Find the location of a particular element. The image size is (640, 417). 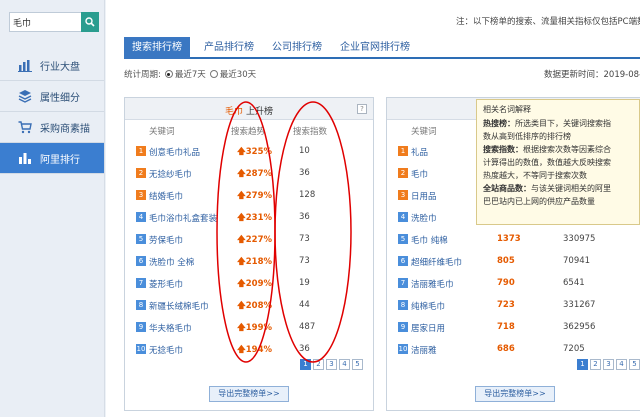

table-row: 6 洗脸巾 全棉 🡅218% 73 is located at coordinates (249, 262).